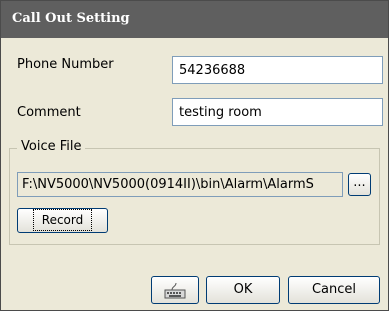 The image size is (389, 311). What do you see at coordinates (49, 112) in the screenshot?
I see `comment-label: Comment` at bounding box center [49, 112].